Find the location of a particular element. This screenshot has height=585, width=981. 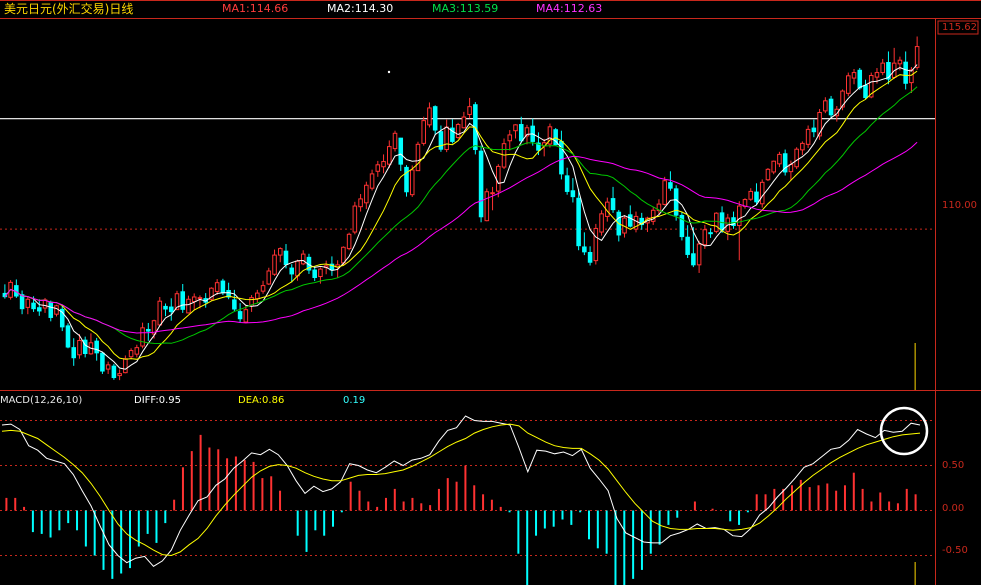

macd-value-legend: 0.19 is located at coordinates (354, 400).